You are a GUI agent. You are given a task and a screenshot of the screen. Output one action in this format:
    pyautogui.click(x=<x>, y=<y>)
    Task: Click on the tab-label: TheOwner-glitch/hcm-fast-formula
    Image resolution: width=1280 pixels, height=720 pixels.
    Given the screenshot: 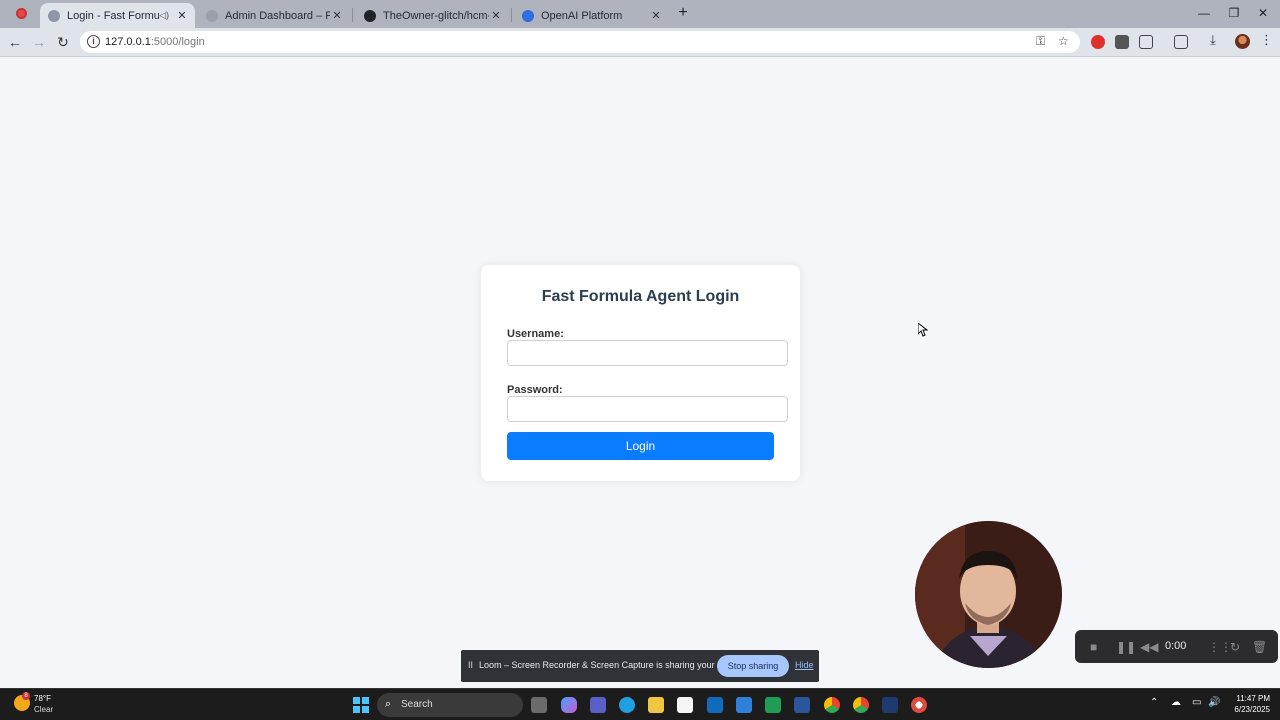 What is the action you would take?
    pyautogui.click(x=436, y=15)
    